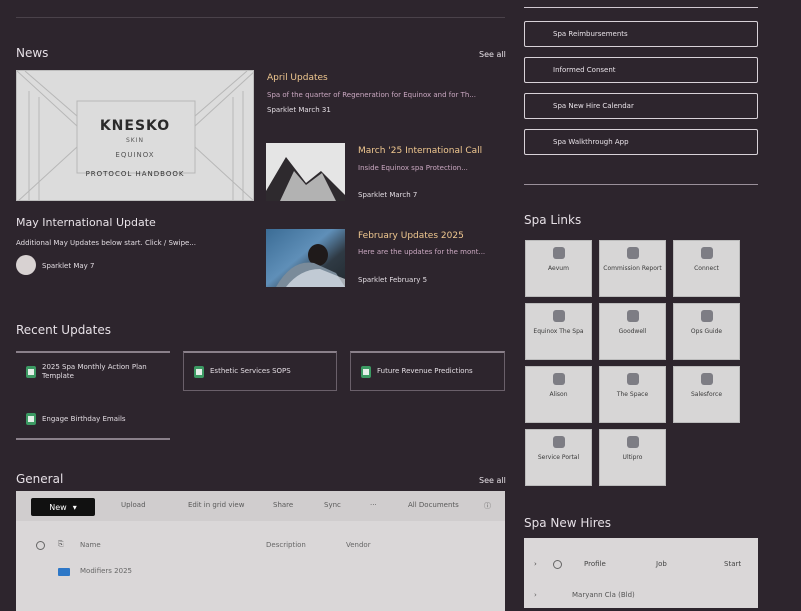 The width and height of the screenshot is (801, 611). I want to click on new-button: New ▾, so click(63, 507).